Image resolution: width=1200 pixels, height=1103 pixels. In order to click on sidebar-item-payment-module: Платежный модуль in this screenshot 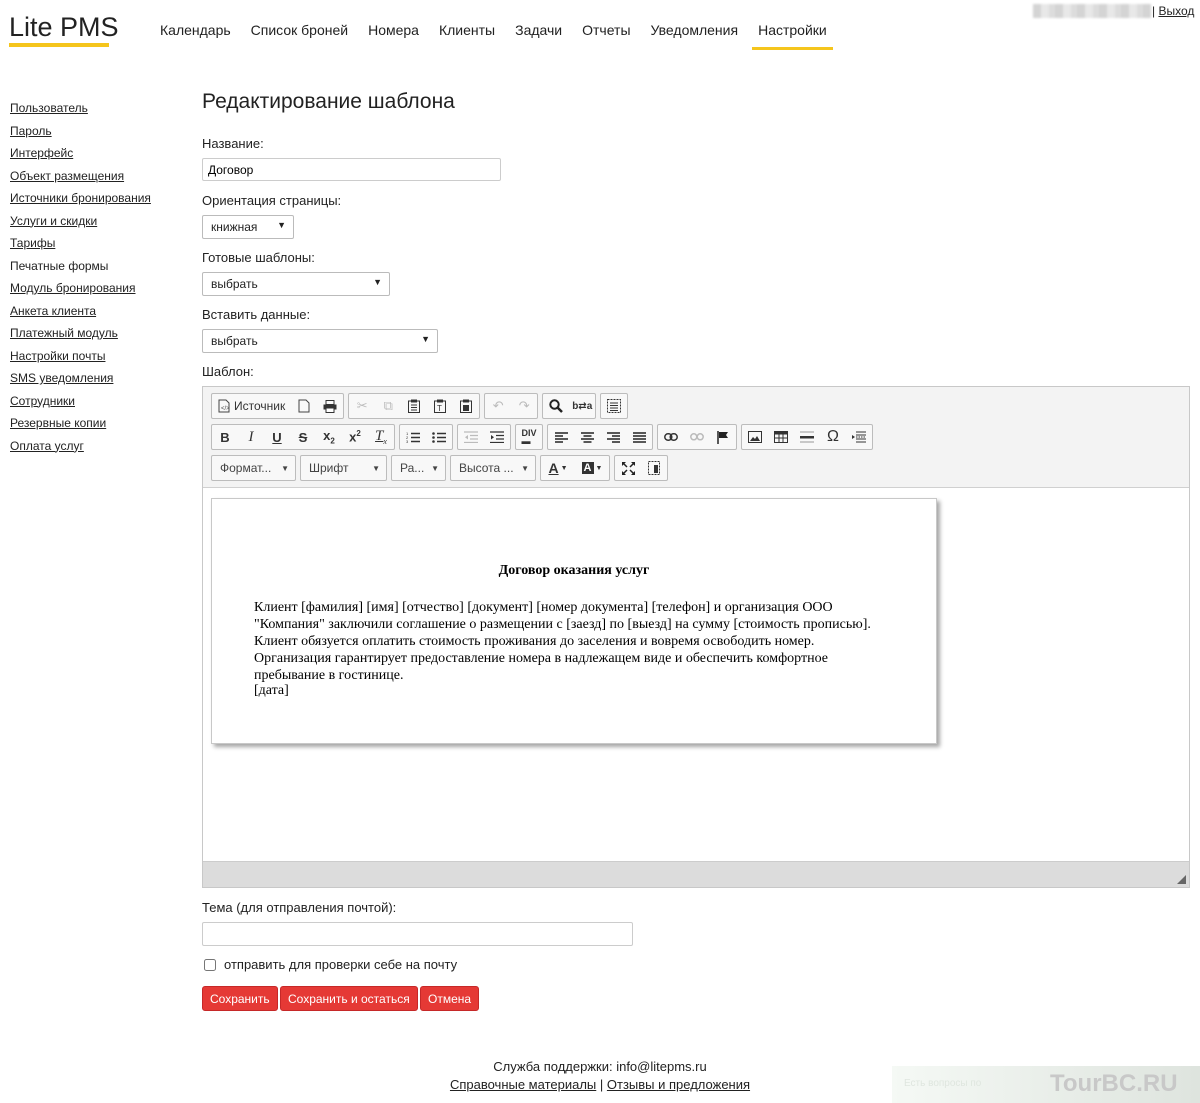, I will do `click(80, 333)`.